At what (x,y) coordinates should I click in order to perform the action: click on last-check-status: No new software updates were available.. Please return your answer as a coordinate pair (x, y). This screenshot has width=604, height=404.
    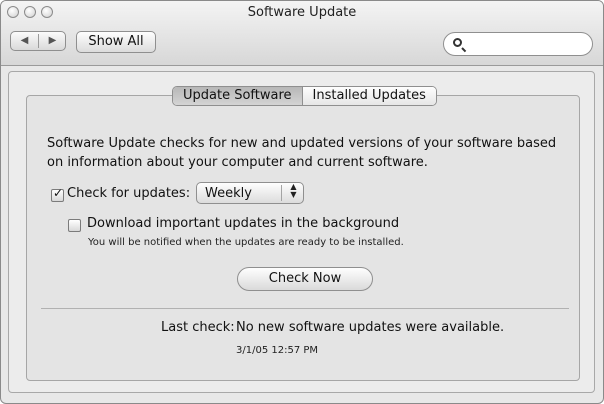
    Looking at the image, I should click on (370, 327).